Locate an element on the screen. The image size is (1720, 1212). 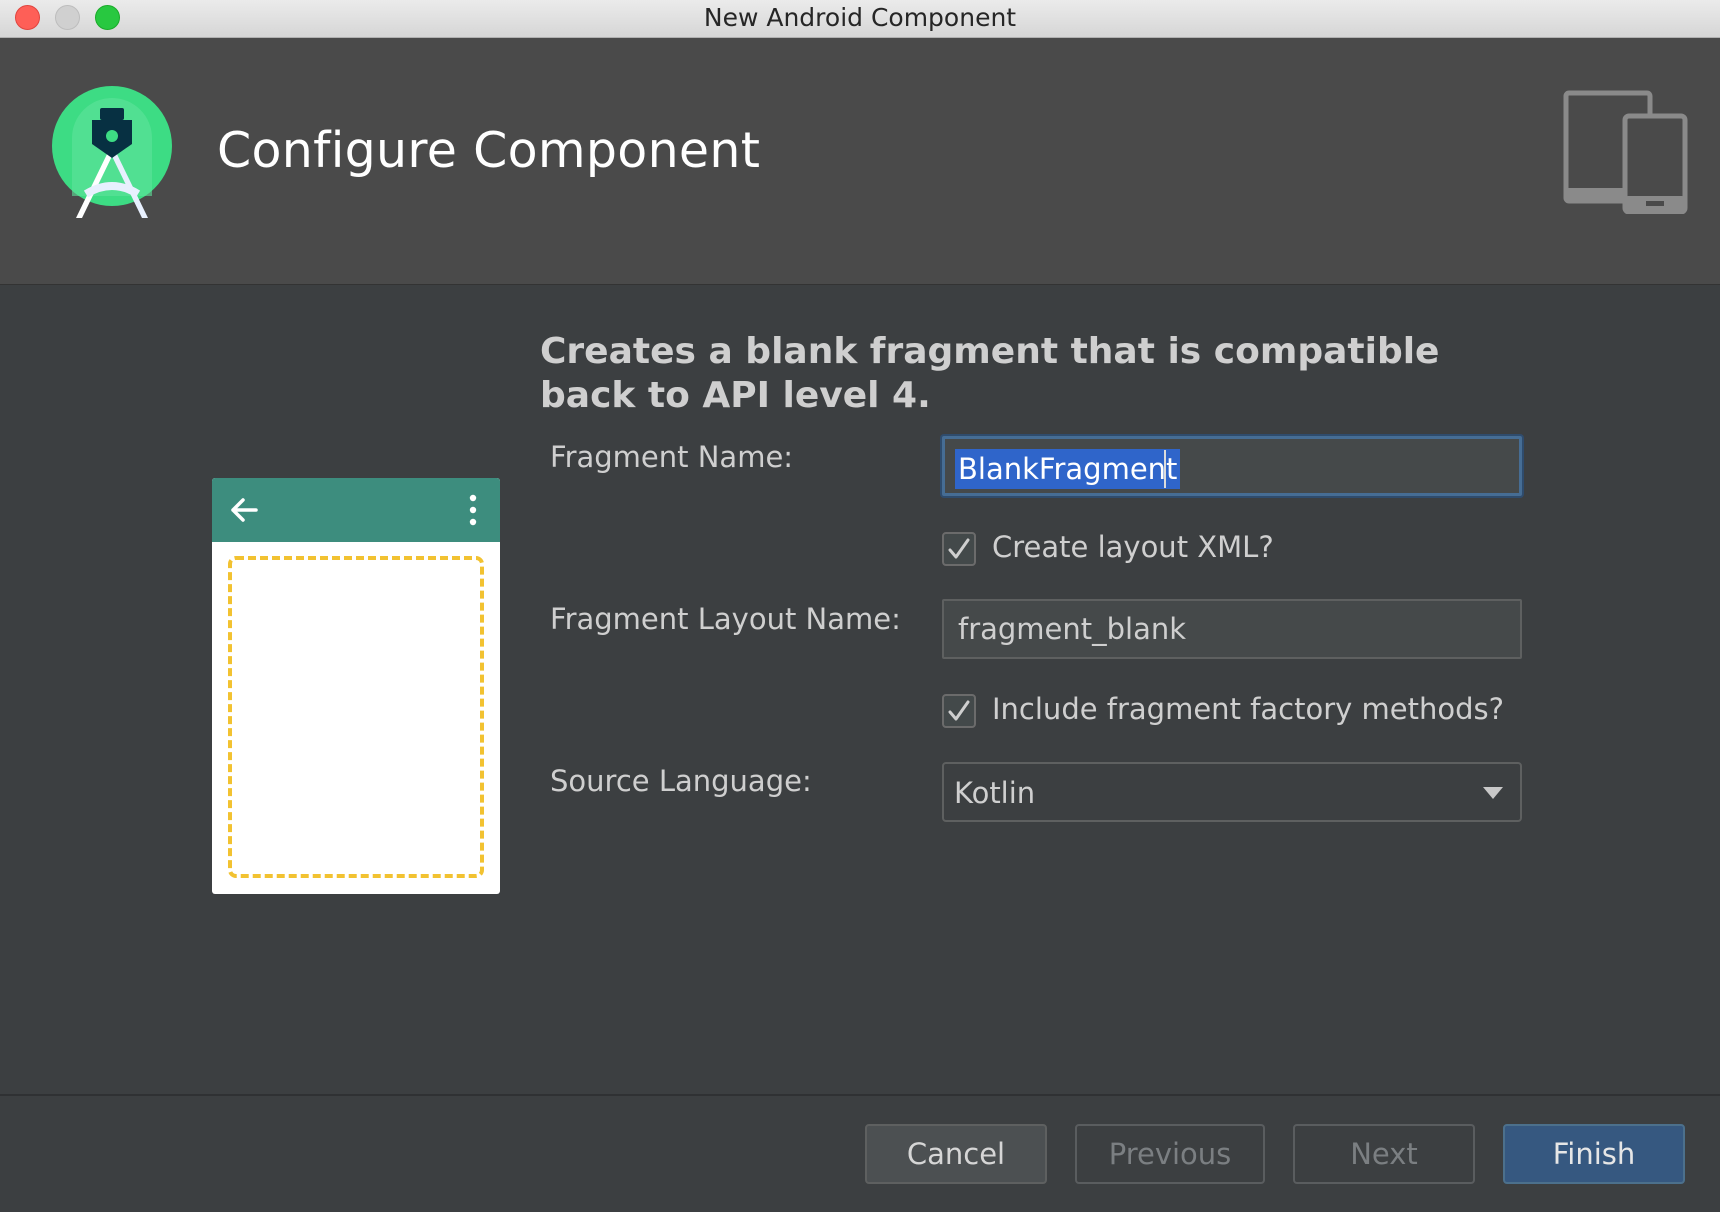
title-bar: New Android Component is located at coordinates (860, 19).